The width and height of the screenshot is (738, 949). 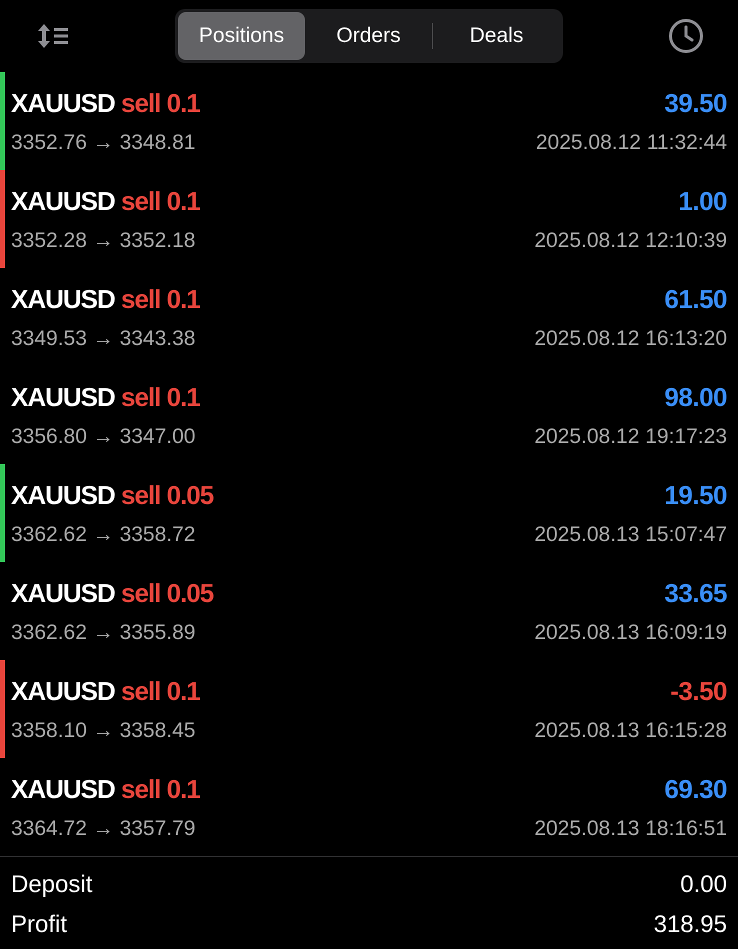 What do you see at coordinates (695, 397) in the screenshot?
I see `profit-value: 98.00` at bounding box center [695, 397].